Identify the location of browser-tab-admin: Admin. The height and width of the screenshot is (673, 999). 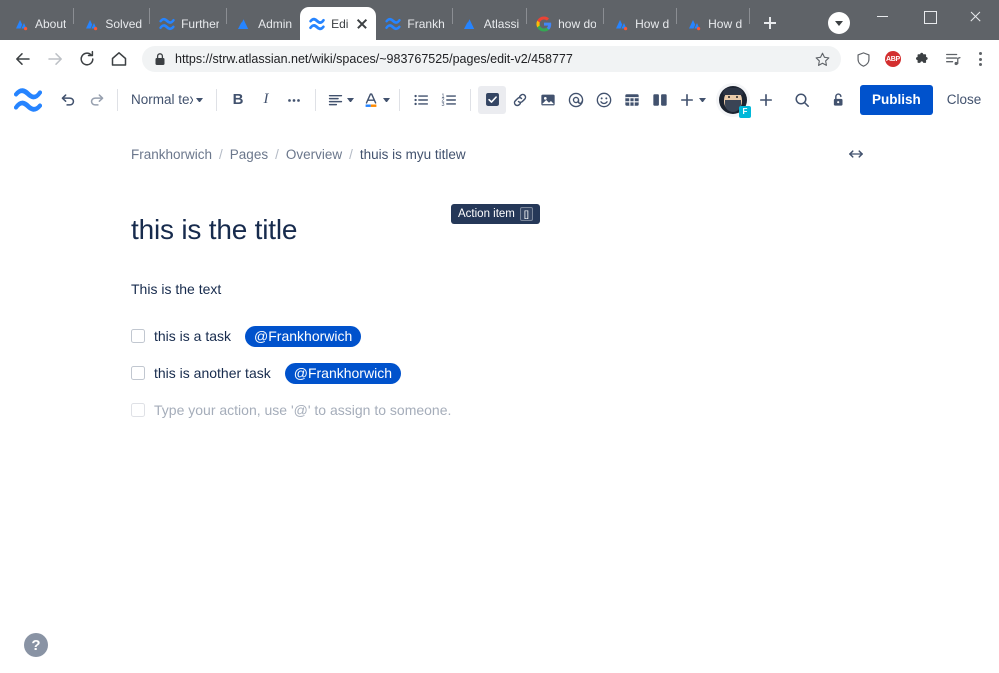
(263, 23).